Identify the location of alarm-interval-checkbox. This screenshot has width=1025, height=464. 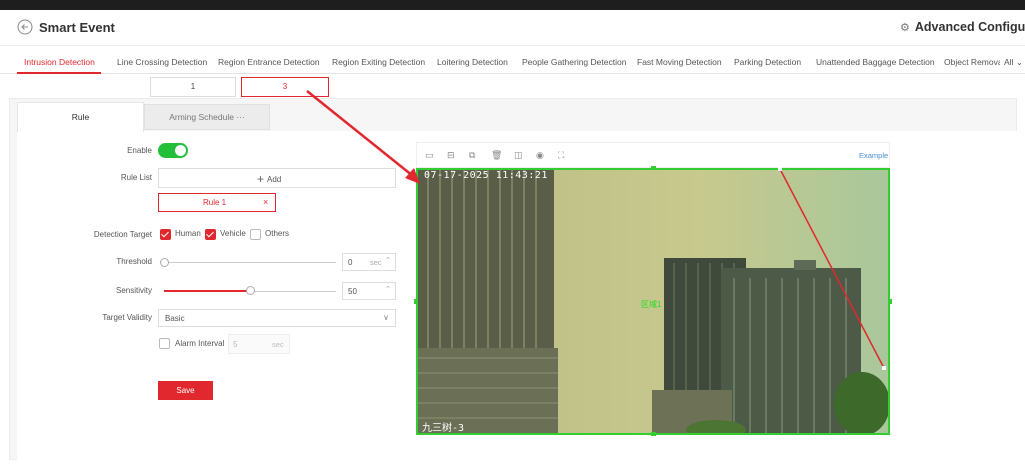
(164, 343).